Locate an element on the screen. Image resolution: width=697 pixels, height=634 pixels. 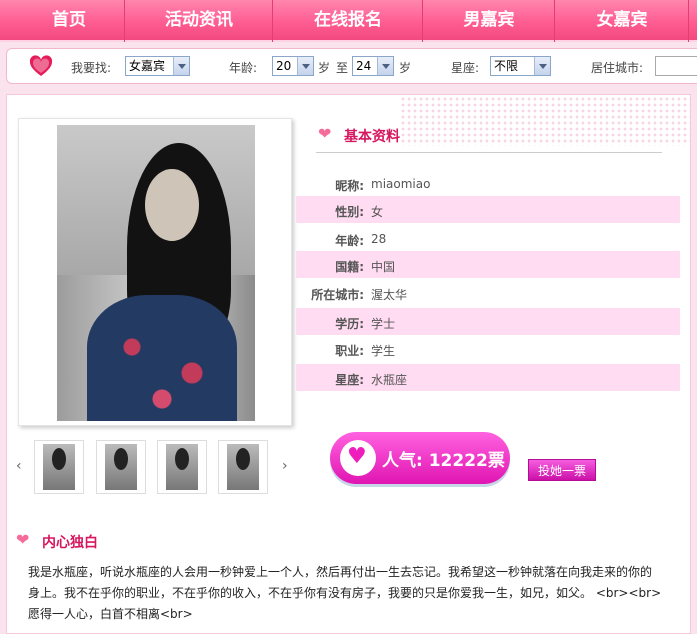
age-label: 年龄: is located at coordinates (243, 68).